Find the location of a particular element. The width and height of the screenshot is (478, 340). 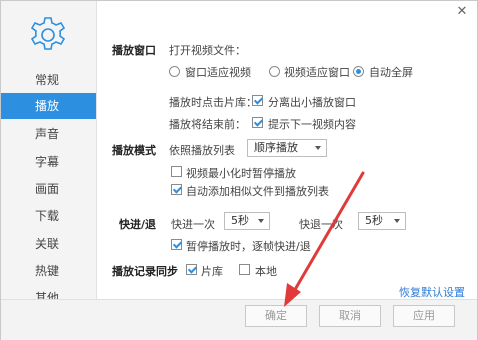

checkbox-pause-when-minimized is located at coordinates (176, 171).